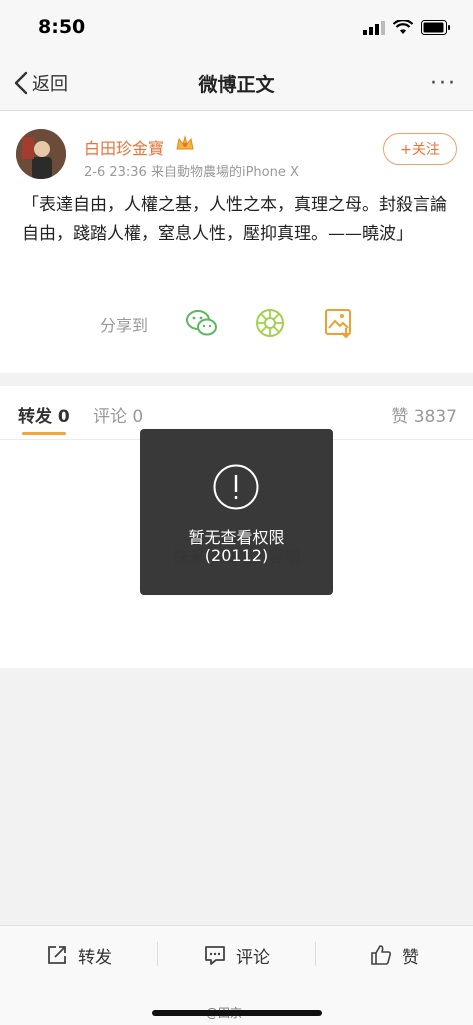  Describe the element at coordinates (202, 323) in the screenshot. I see `wechat-icon` at that location.